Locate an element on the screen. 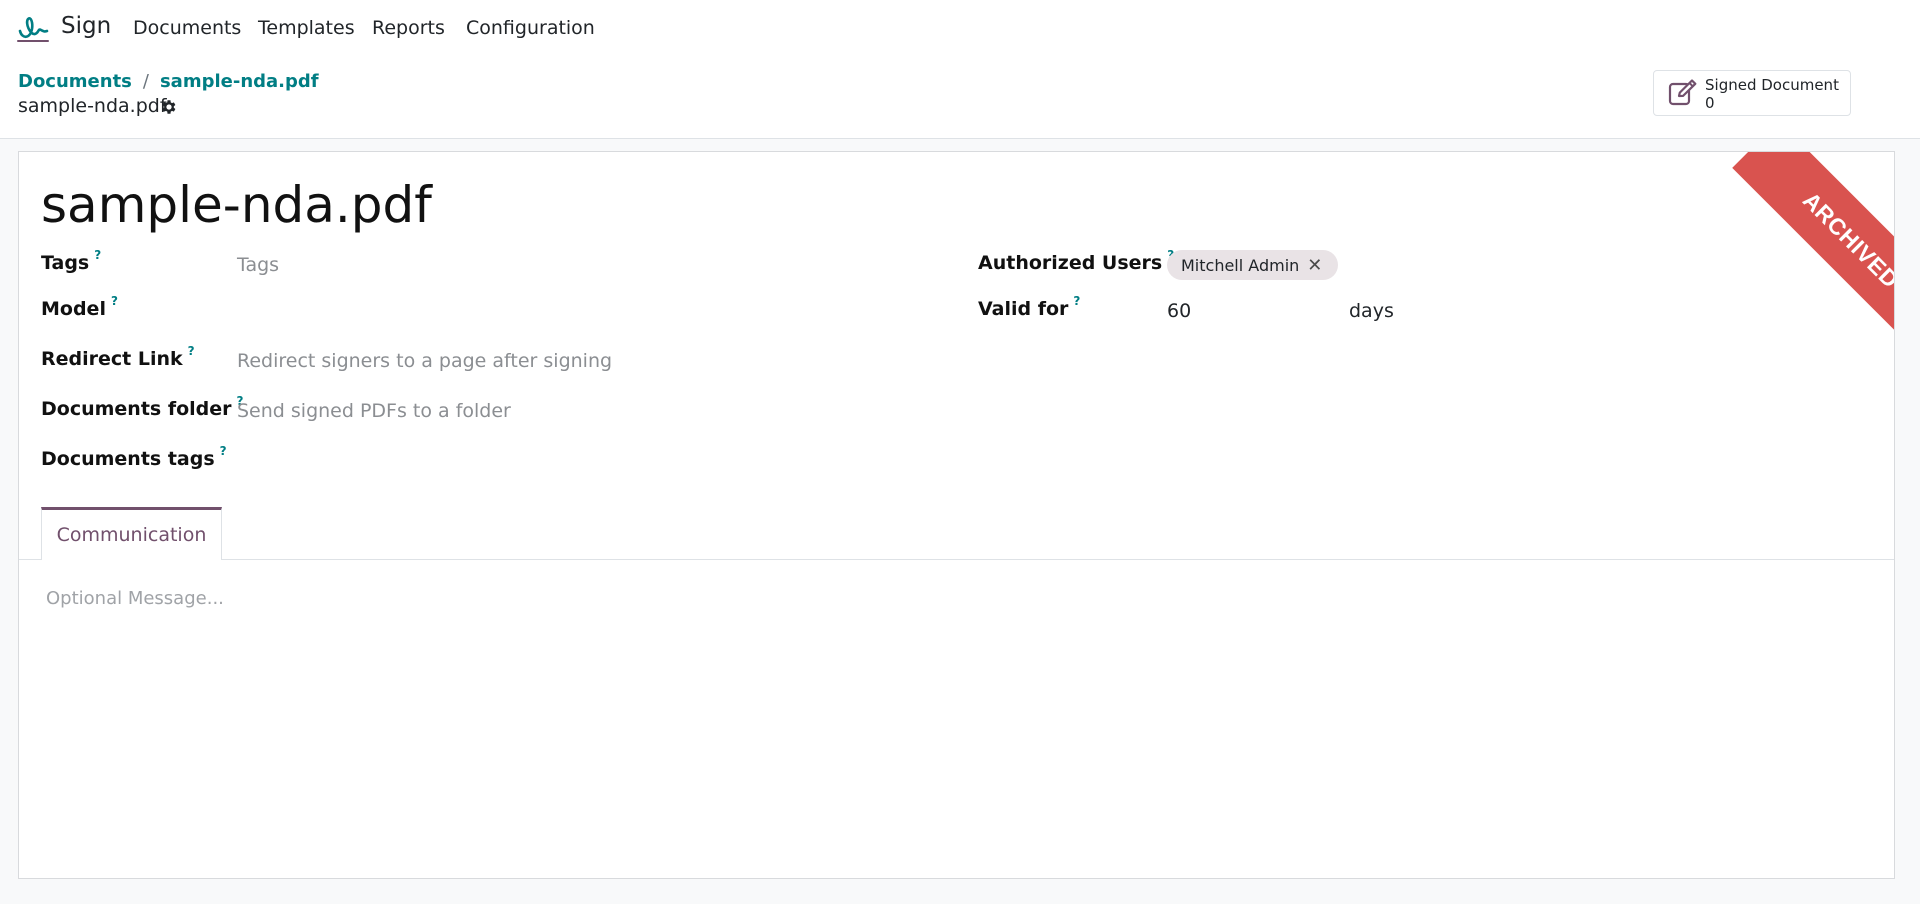 The height and width of the screenshot is (904, 1920). app-name: Sign is located at coordinates (86, 26).